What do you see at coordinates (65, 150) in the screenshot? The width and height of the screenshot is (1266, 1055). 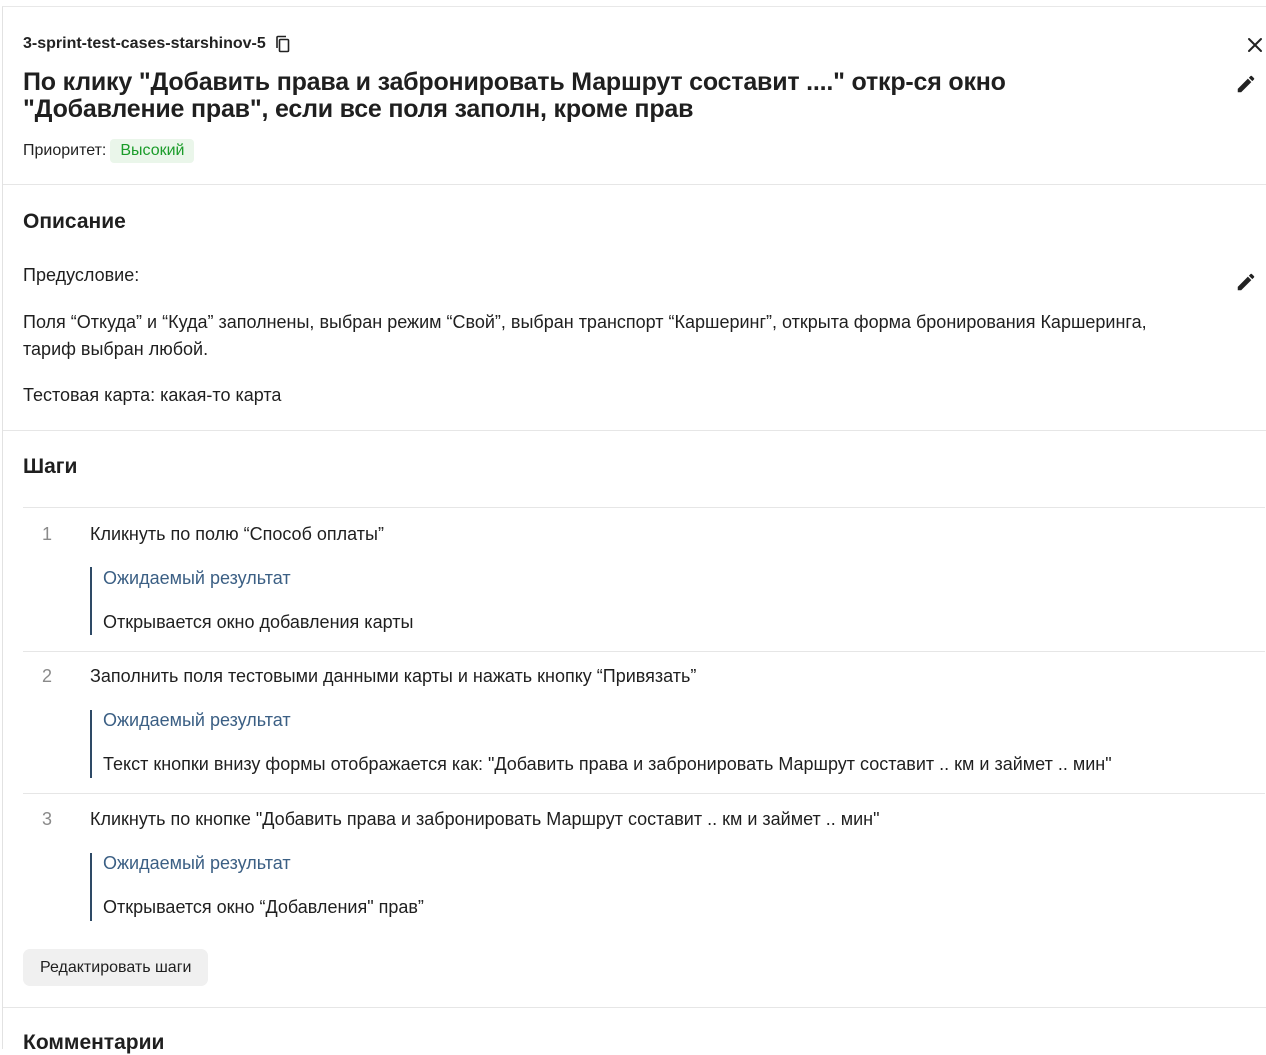 I see `priority-label: Приоритет:` at bounding box center [65, 150].